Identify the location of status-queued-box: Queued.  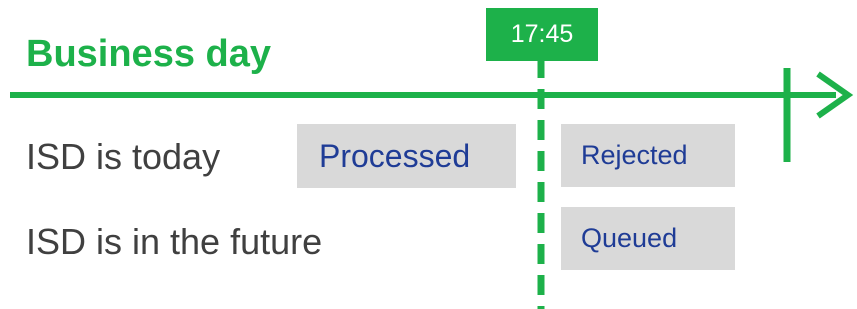
(648, 238).